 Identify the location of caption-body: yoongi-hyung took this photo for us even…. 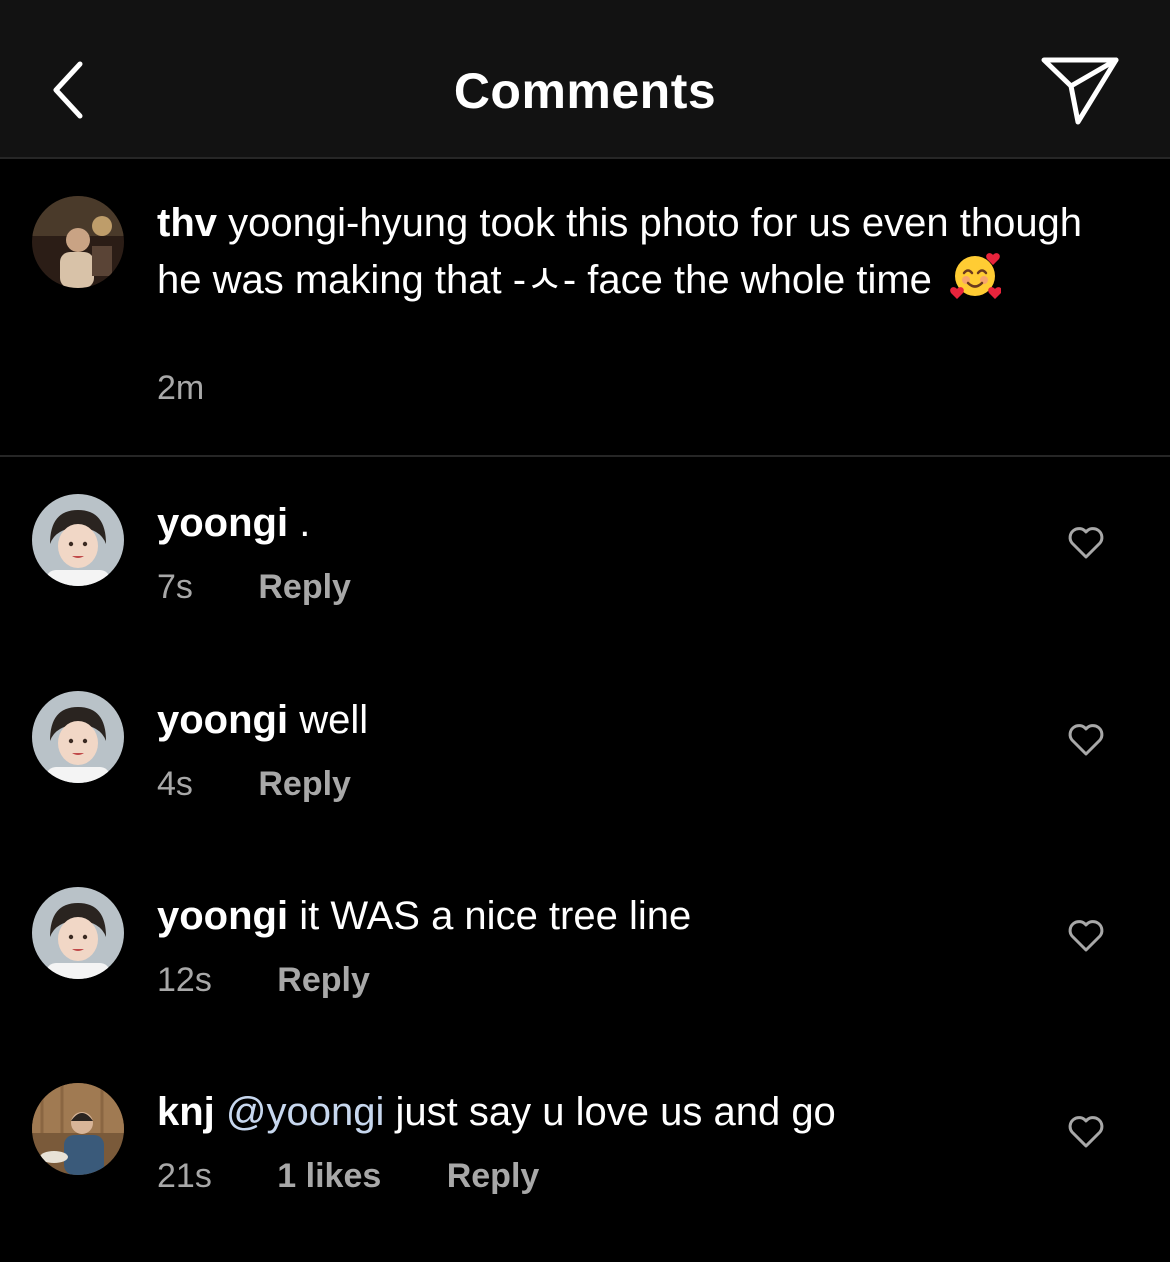
(620, 251).